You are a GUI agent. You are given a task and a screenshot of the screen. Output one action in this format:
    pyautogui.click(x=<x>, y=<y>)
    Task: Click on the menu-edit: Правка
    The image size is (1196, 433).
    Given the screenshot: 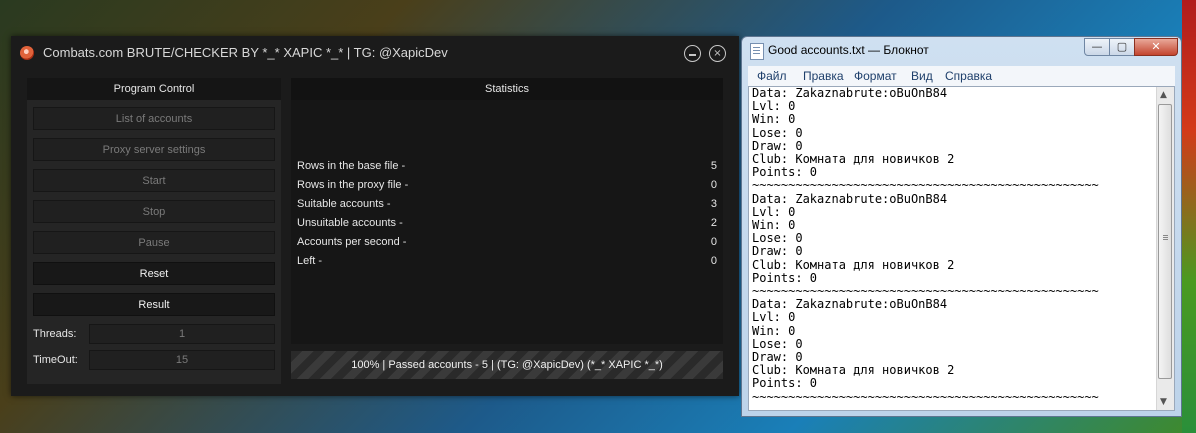 What is the action you would take?
    pyautogui.click(x=823, y=76)
    